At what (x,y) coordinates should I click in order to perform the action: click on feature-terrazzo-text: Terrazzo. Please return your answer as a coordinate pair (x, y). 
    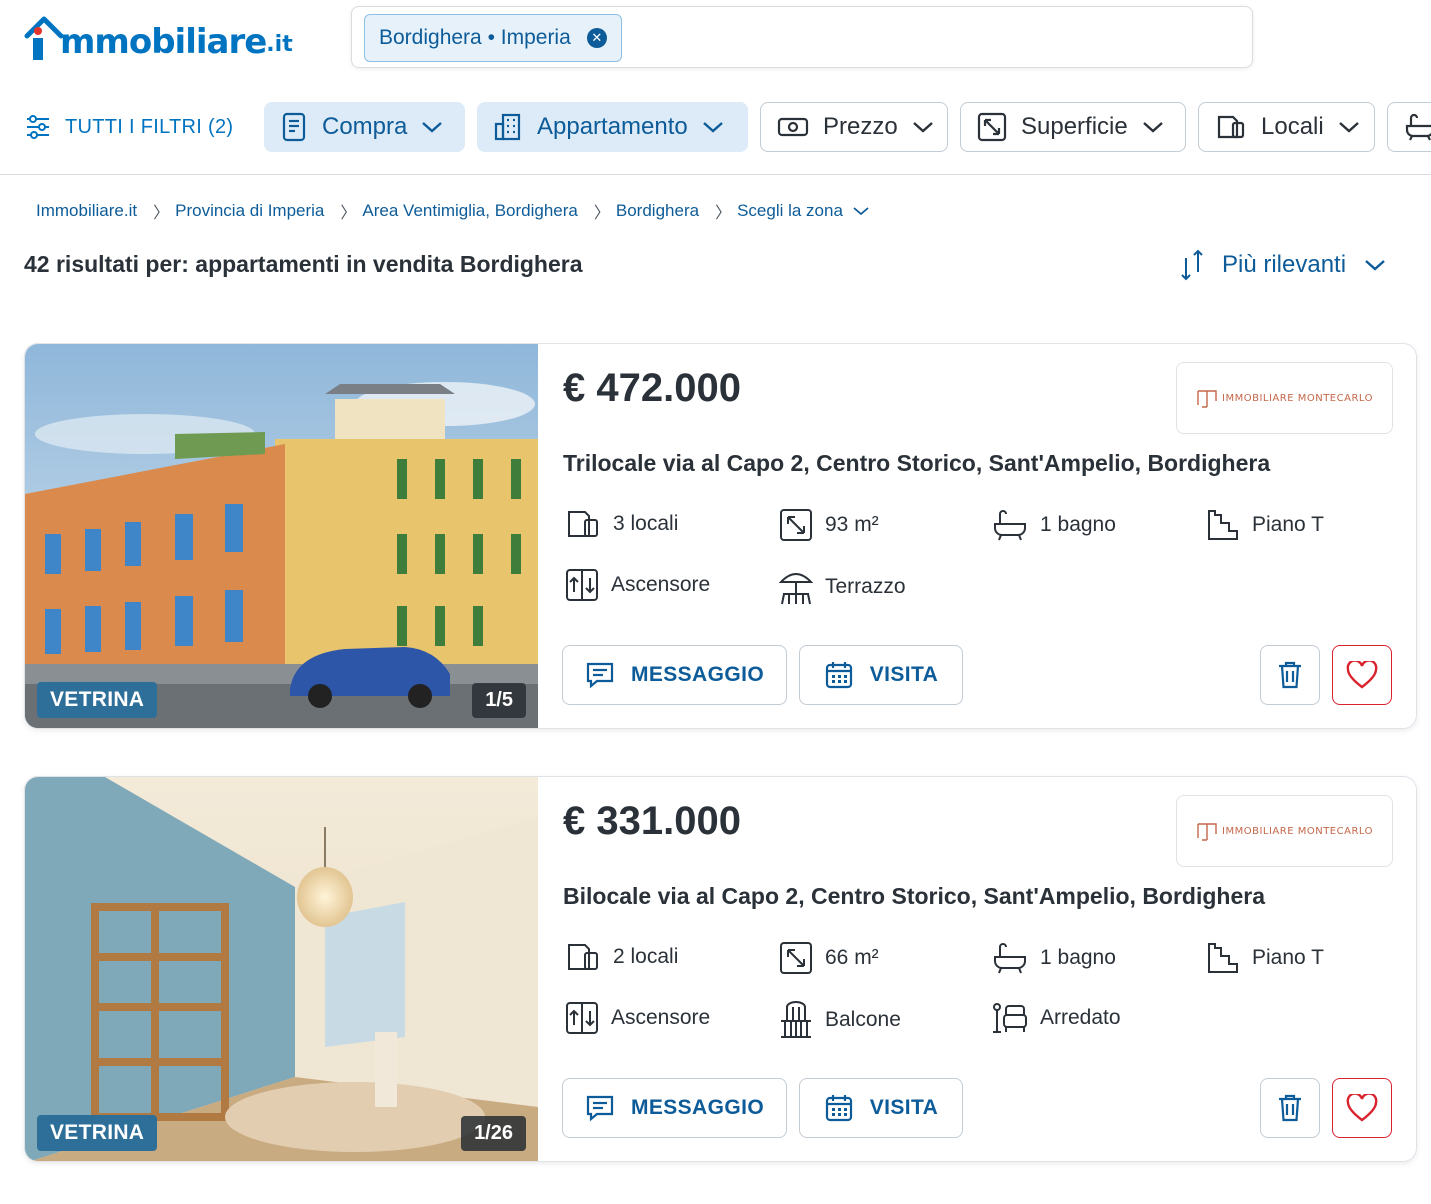
    Looking at the image, I should click on (865, 586).